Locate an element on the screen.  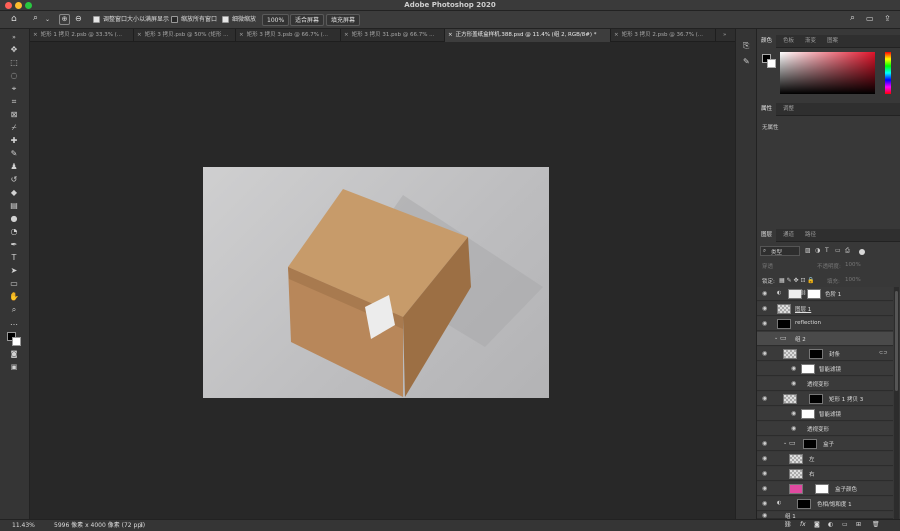
marquee-tool-icon: ⬚ is located at coordinates (14, 62).